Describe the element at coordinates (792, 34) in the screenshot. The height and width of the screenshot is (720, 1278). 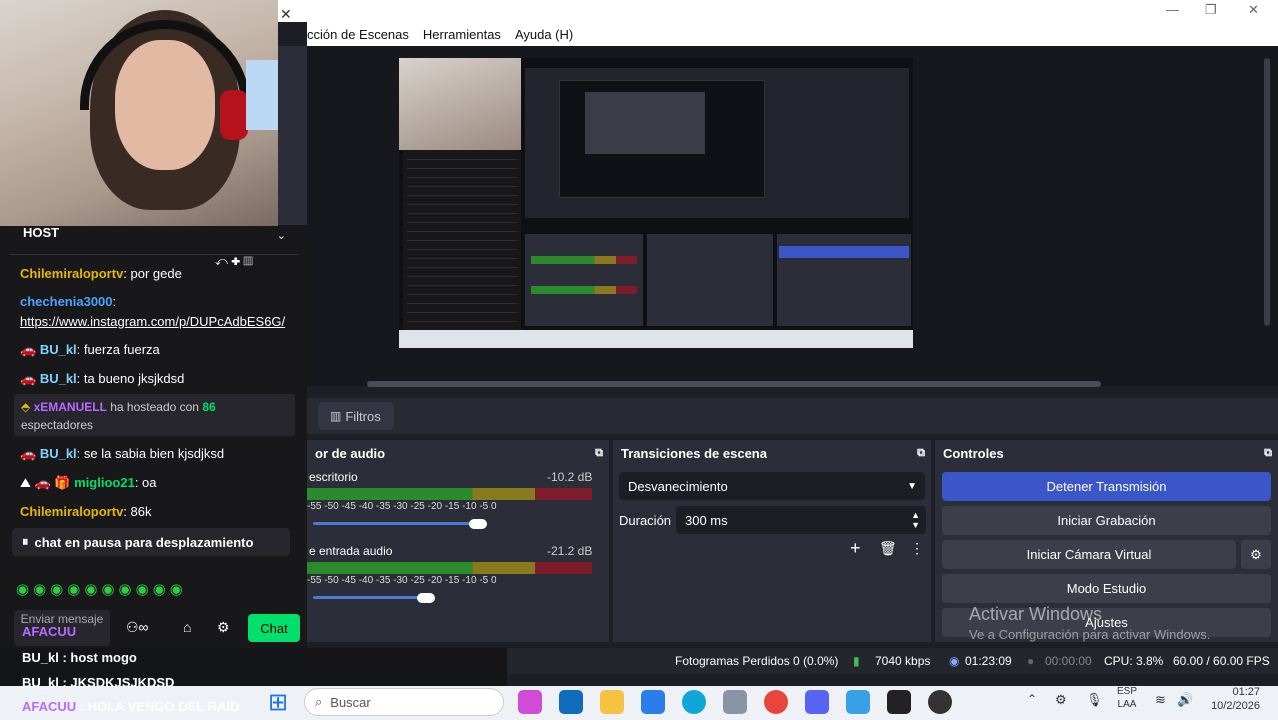
I see `menu-bar: cción de Escenas Herramientas Ayuda (H)` at that location.